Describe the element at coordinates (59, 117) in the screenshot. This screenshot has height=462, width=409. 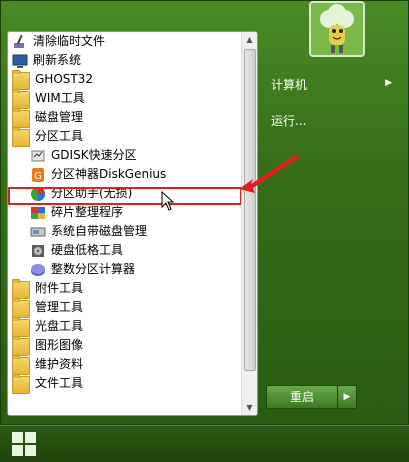
I see `menu-item-label: 磁盘管理` at that location.